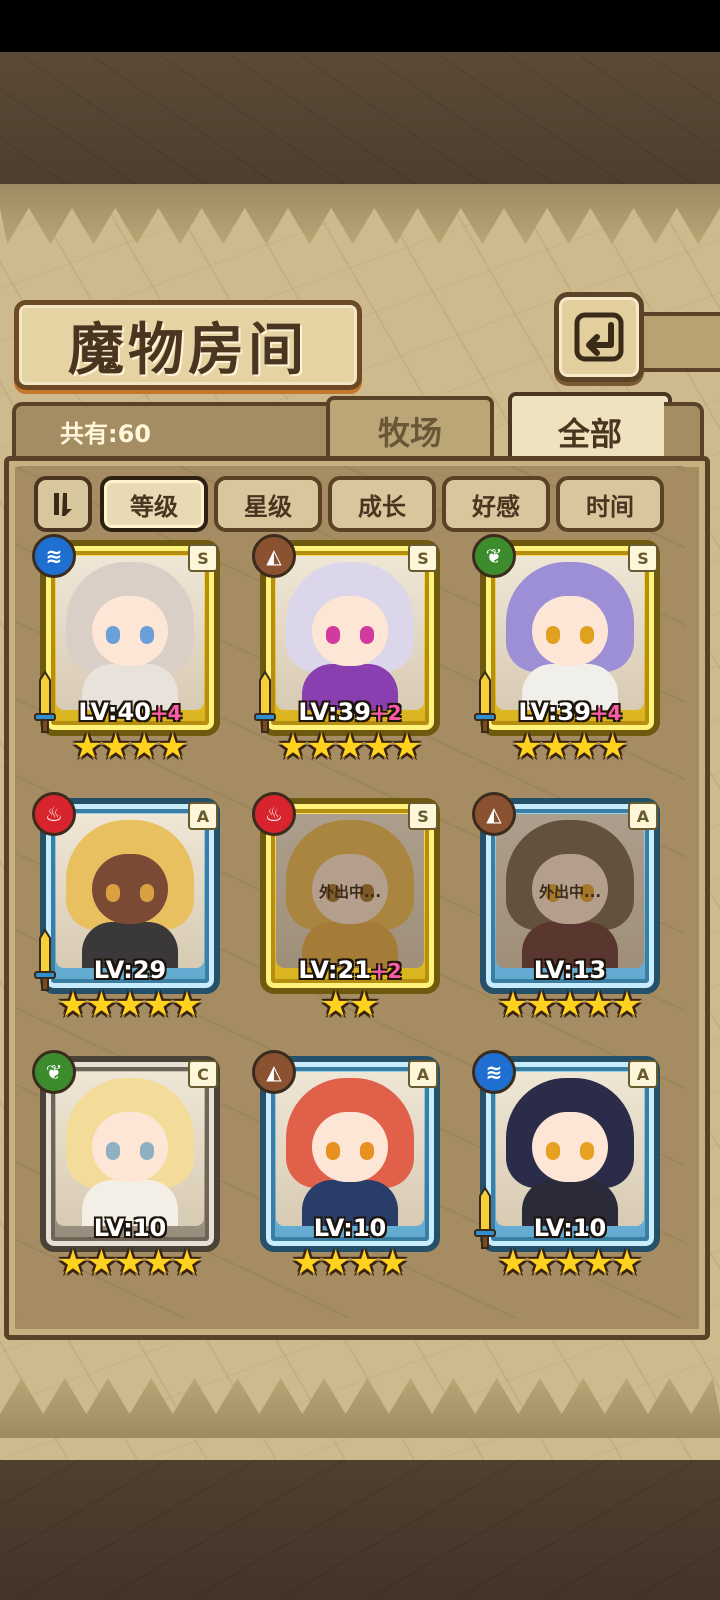  Describe the element at coordinates (410, 429) in the screenshot. I see `tab-ranch: 牧场` at that location.